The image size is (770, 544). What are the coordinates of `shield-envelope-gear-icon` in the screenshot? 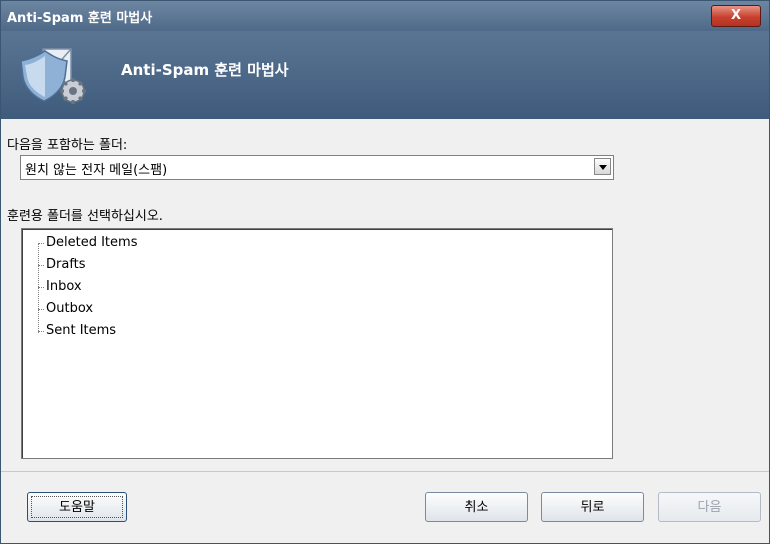 It's located at (53, 76).